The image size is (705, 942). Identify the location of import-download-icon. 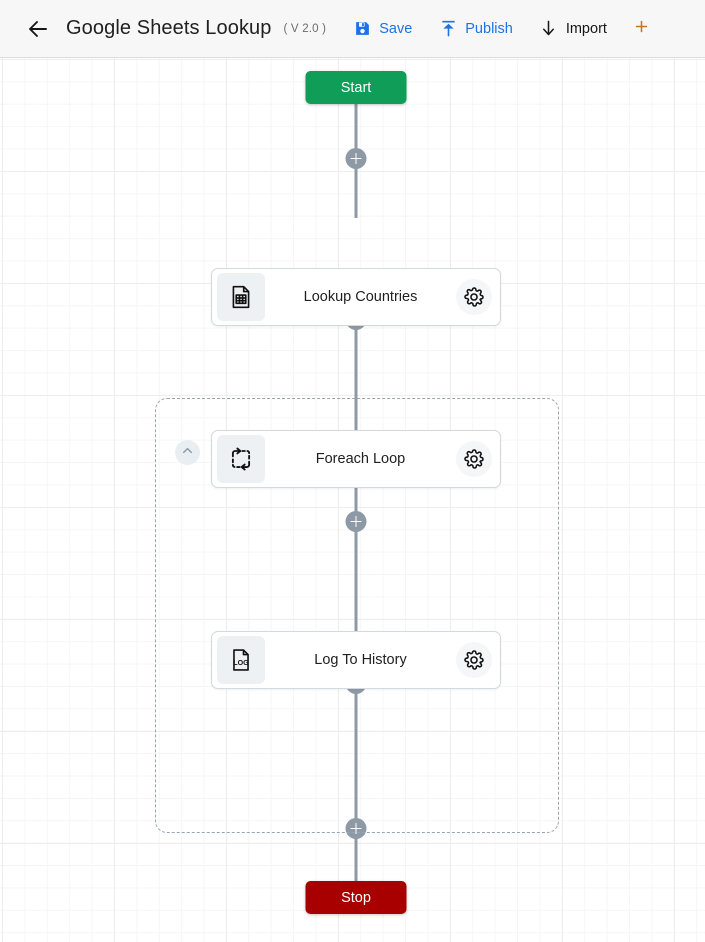
(549, 29).